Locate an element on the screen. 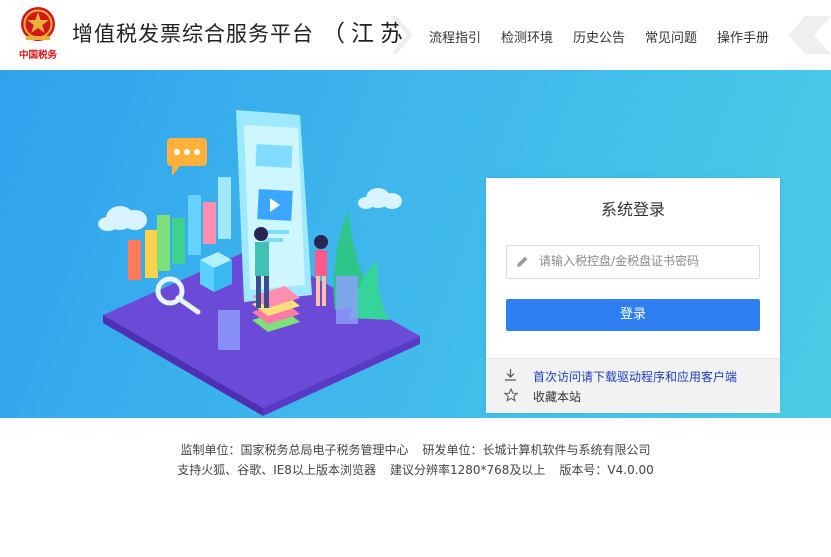 This screenshot has height=557, width=831. footer-line-1: 监制单位：国家税务总局电子税务管理中心 研发单位：长城计算机软件与系统有限公司 is located at coordinates (415, 449).